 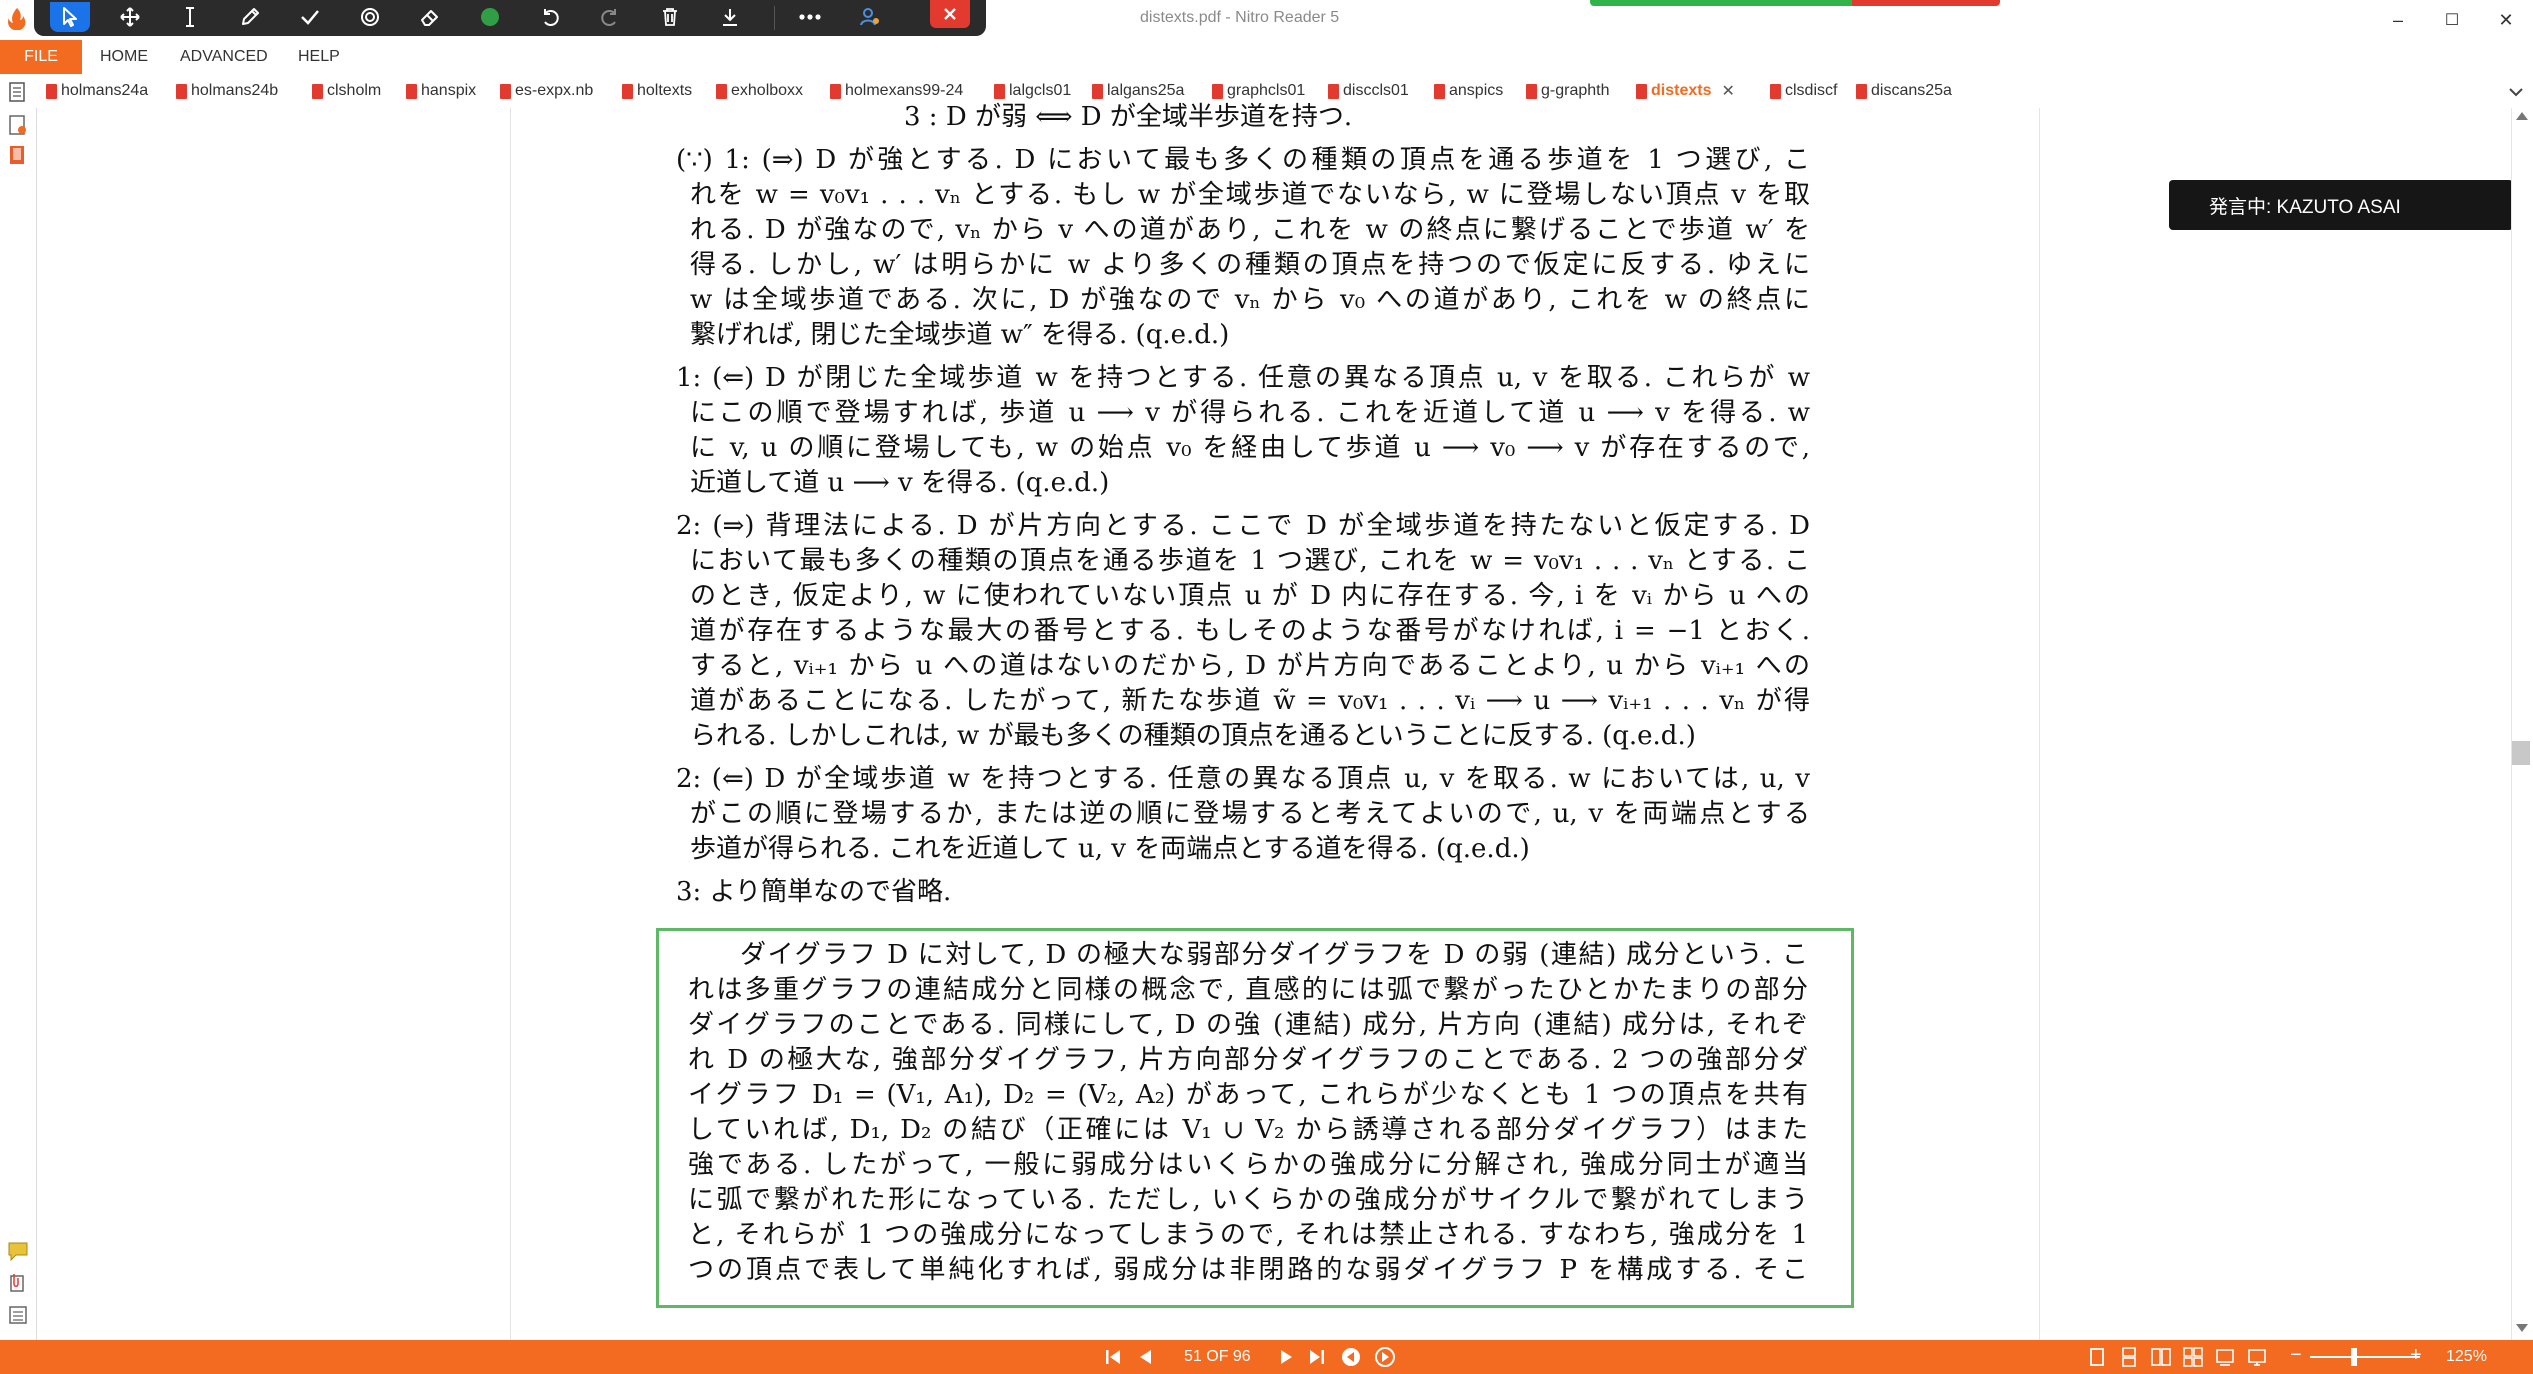 What do you see at coordinates (2522, 116) in the screenshot?
I see `scroll-up-arrow-icon` at bounding box center [2522, 116].